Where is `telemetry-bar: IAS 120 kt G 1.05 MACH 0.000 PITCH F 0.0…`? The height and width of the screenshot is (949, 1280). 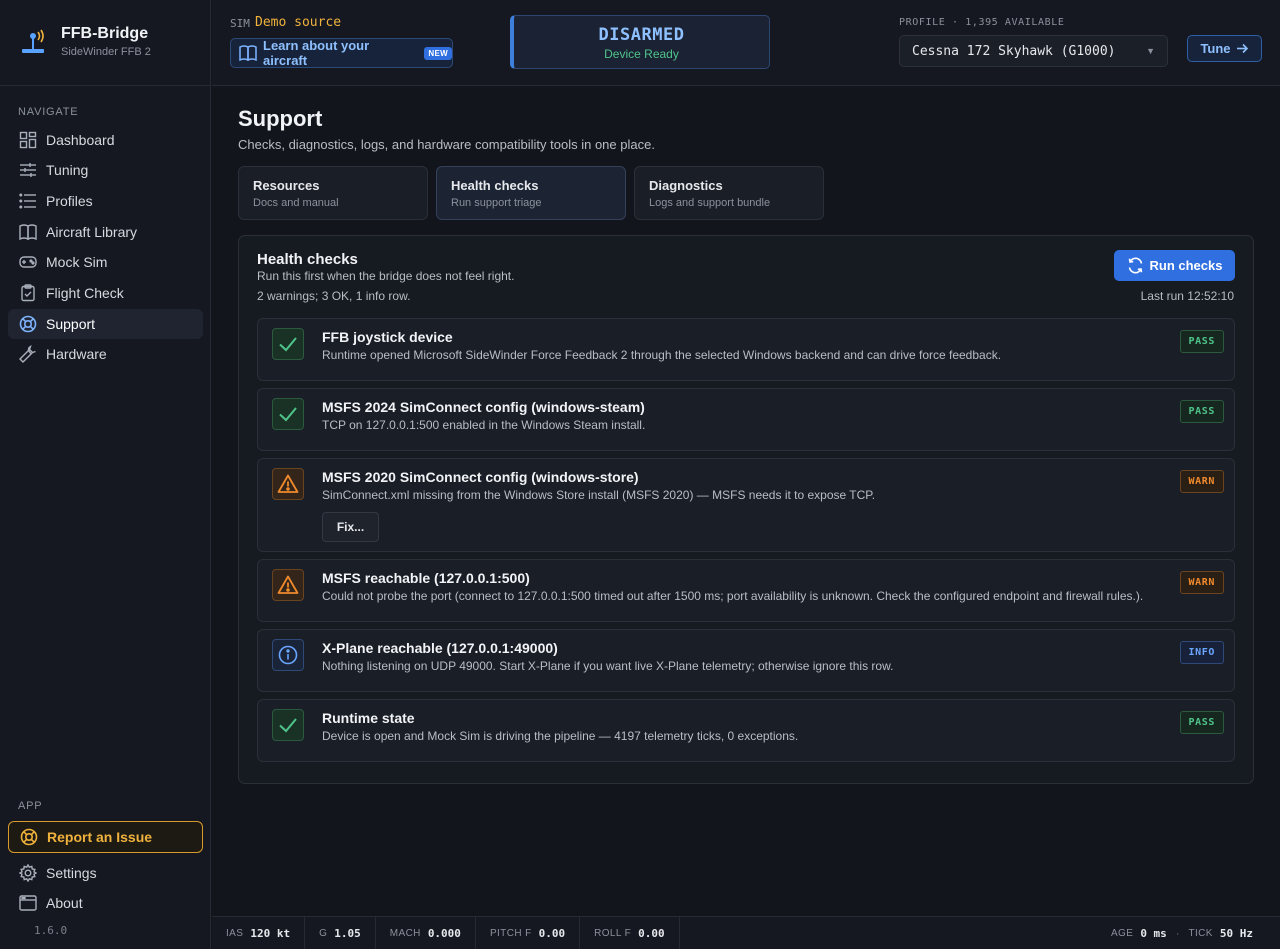 telemetry-bar: IAS 120 kt G 1.05 MACH 0.000 PITCH F 0.0… is located at coordinates (746, 932).